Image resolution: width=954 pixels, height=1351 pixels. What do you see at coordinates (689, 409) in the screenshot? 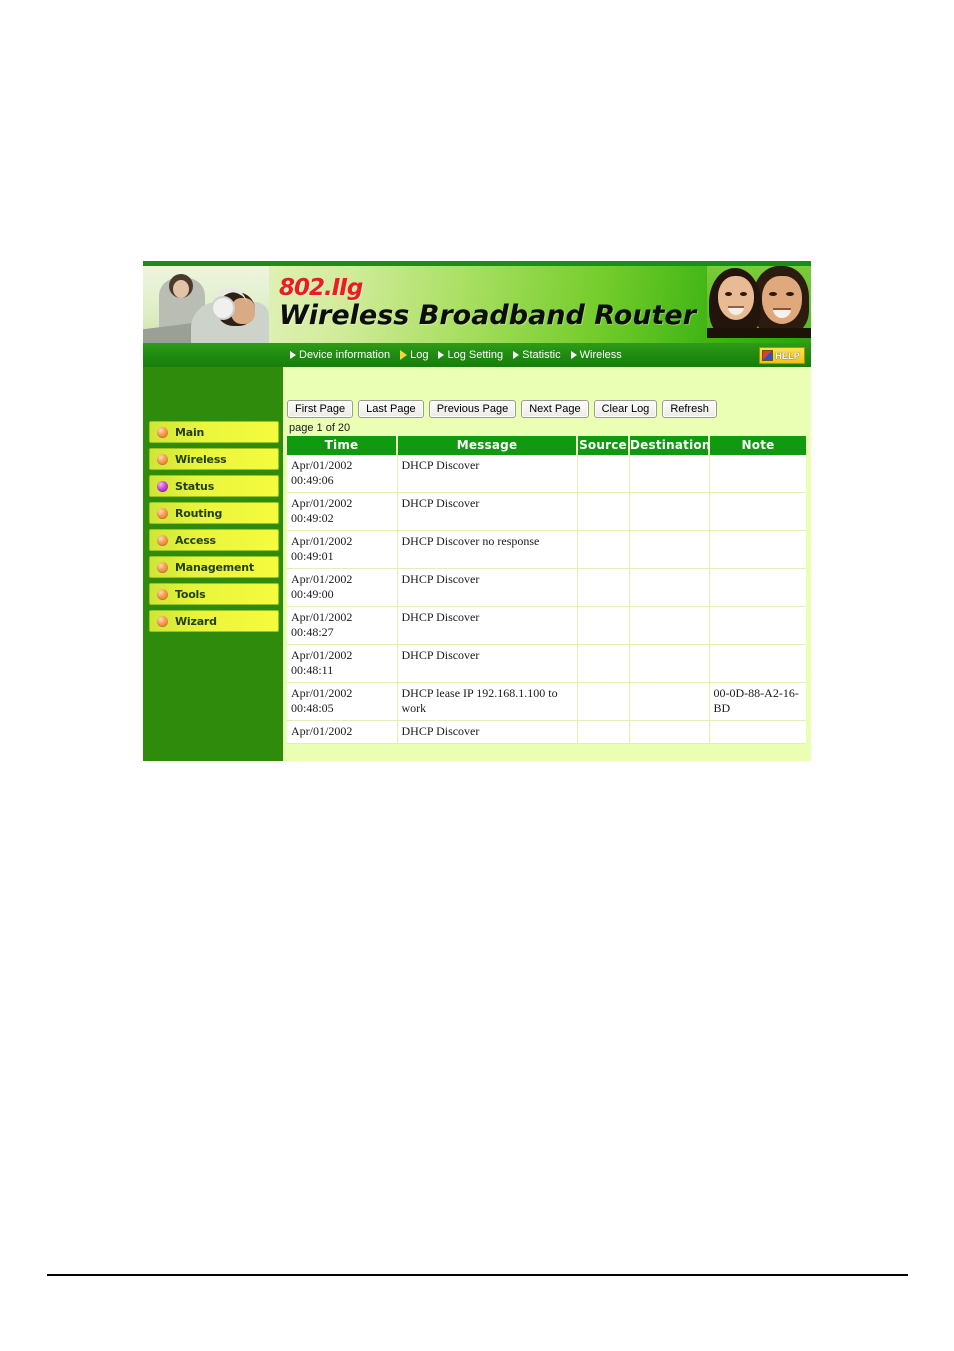
I see `refresh-button: Refresh` at bounding box center [689, 409].